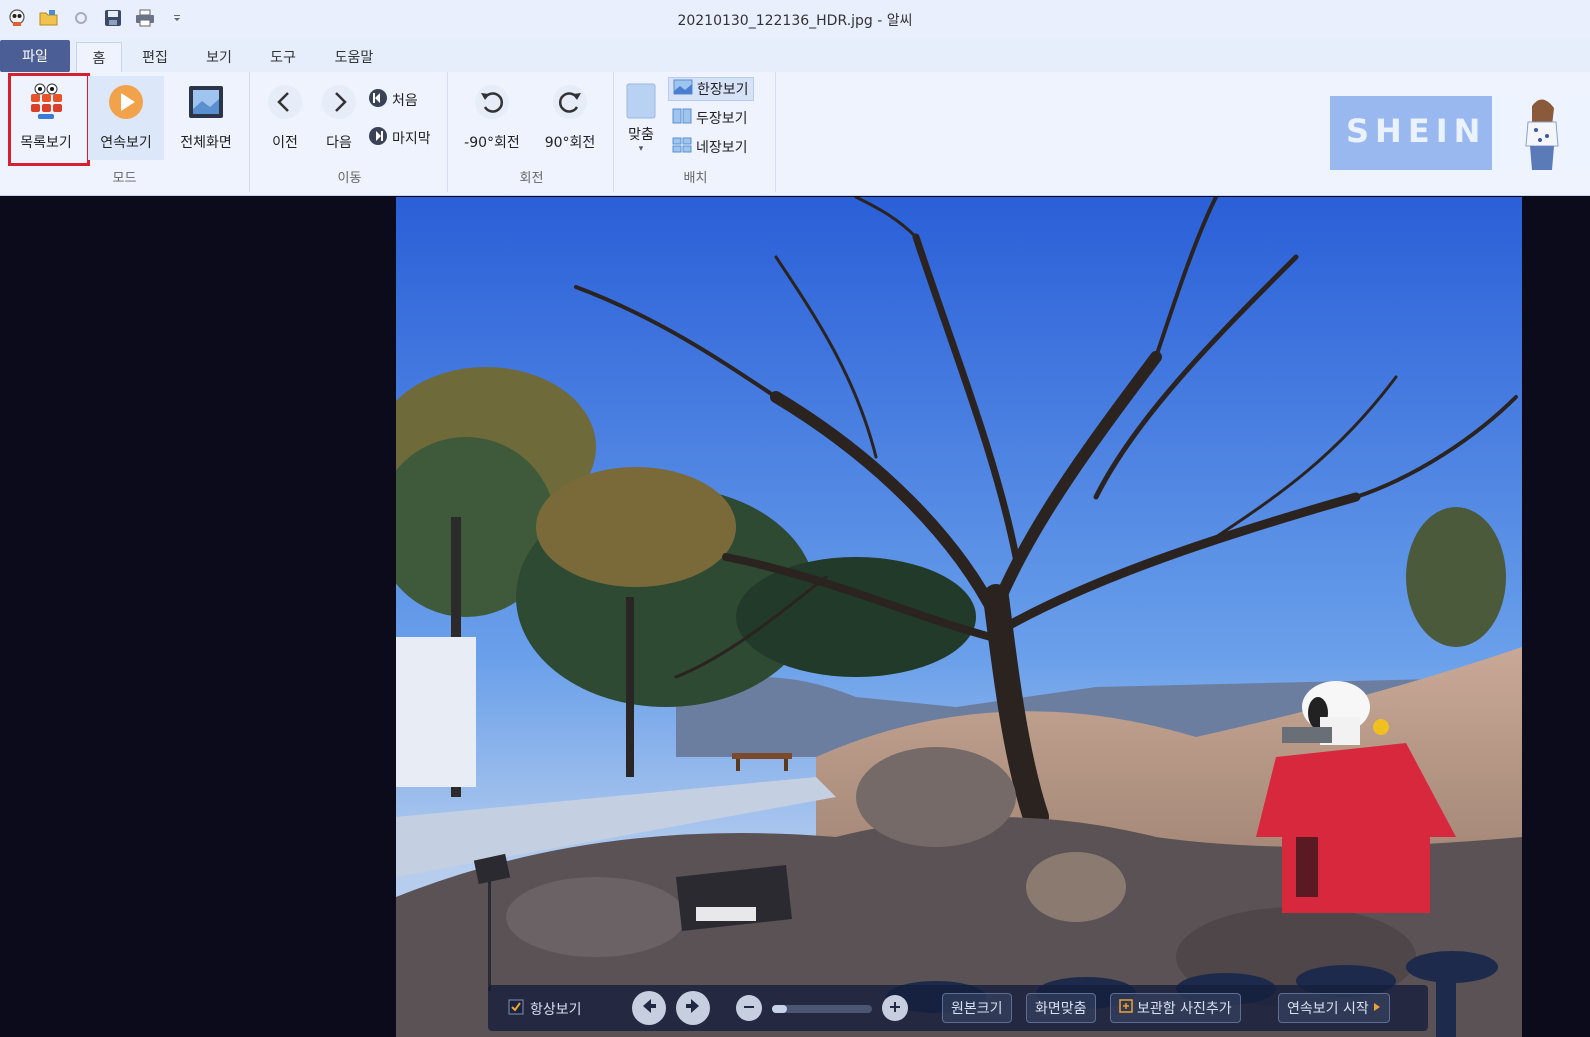 The height and width of the screenshot is (1037, 1590). I want to click on move-group-label: 이동, so click(349, 178).